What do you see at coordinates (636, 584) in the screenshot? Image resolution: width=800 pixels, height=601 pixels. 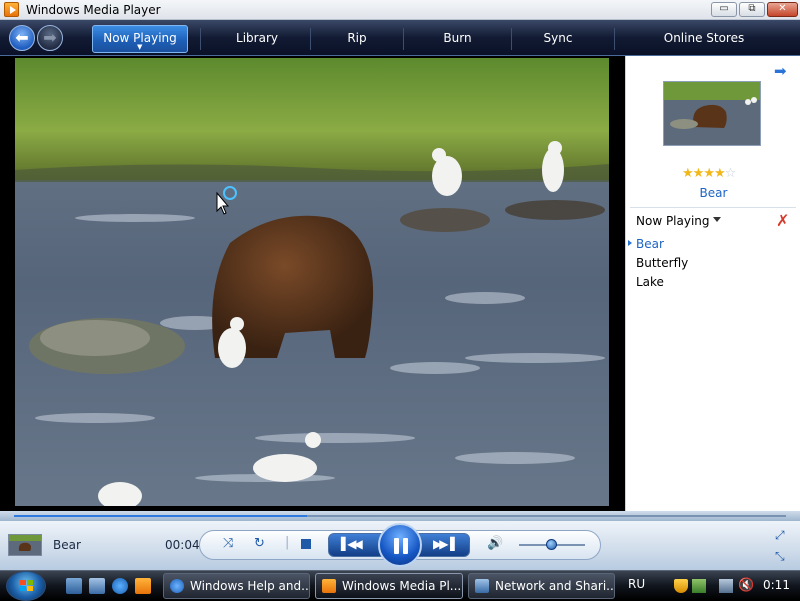 I see `language-indicator: RU` at bounding box center [636, 584].